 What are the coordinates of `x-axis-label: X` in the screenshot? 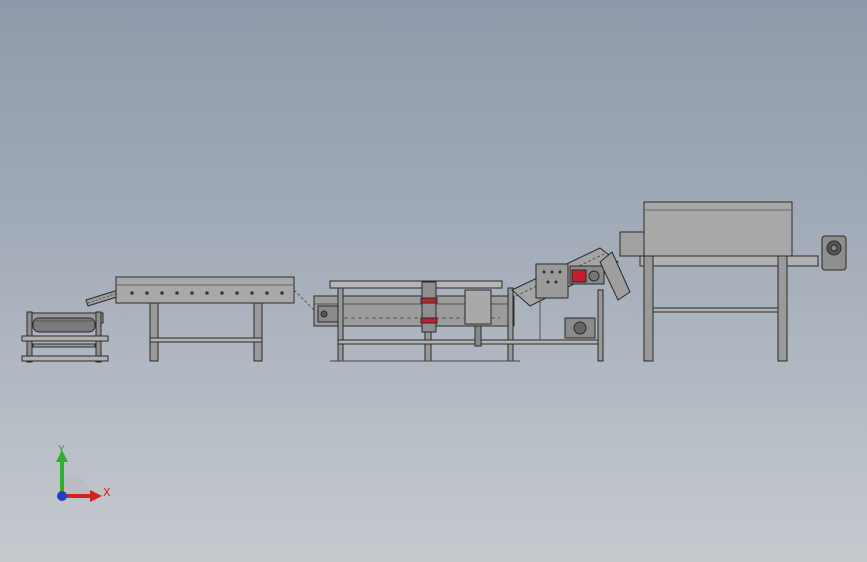 It's located at (107, 492).